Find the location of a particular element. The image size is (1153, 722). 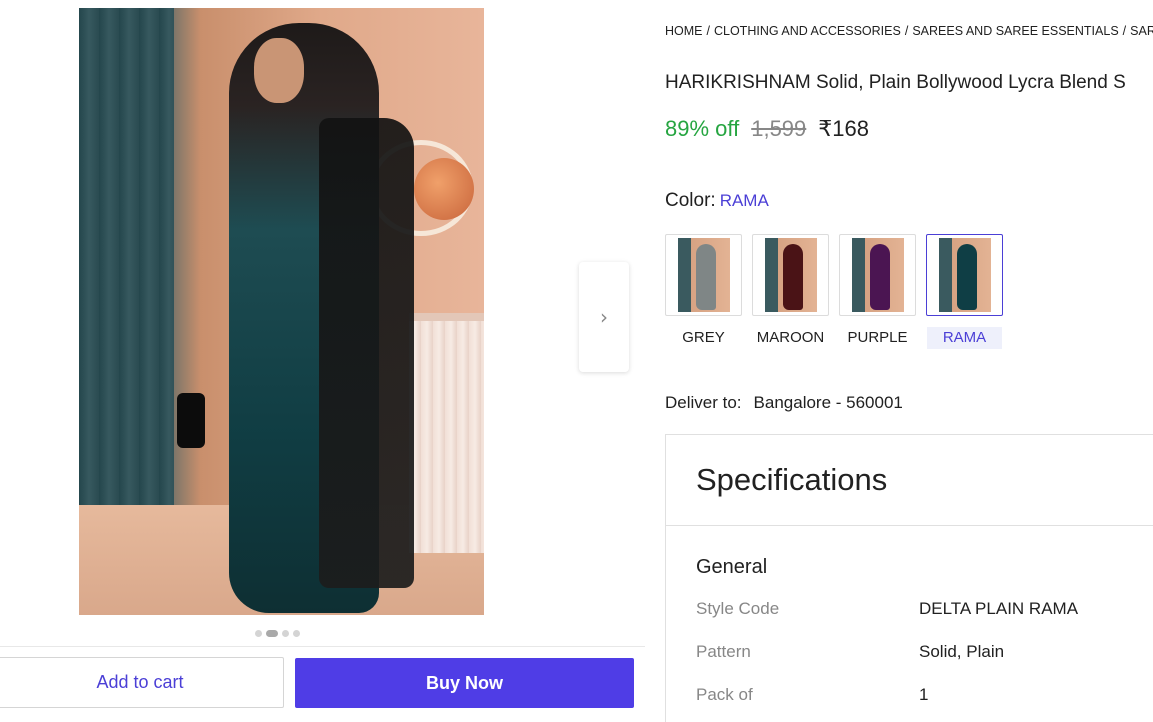

spec-row: Pattern Solid, Plain is located at coordinates (850, 652).